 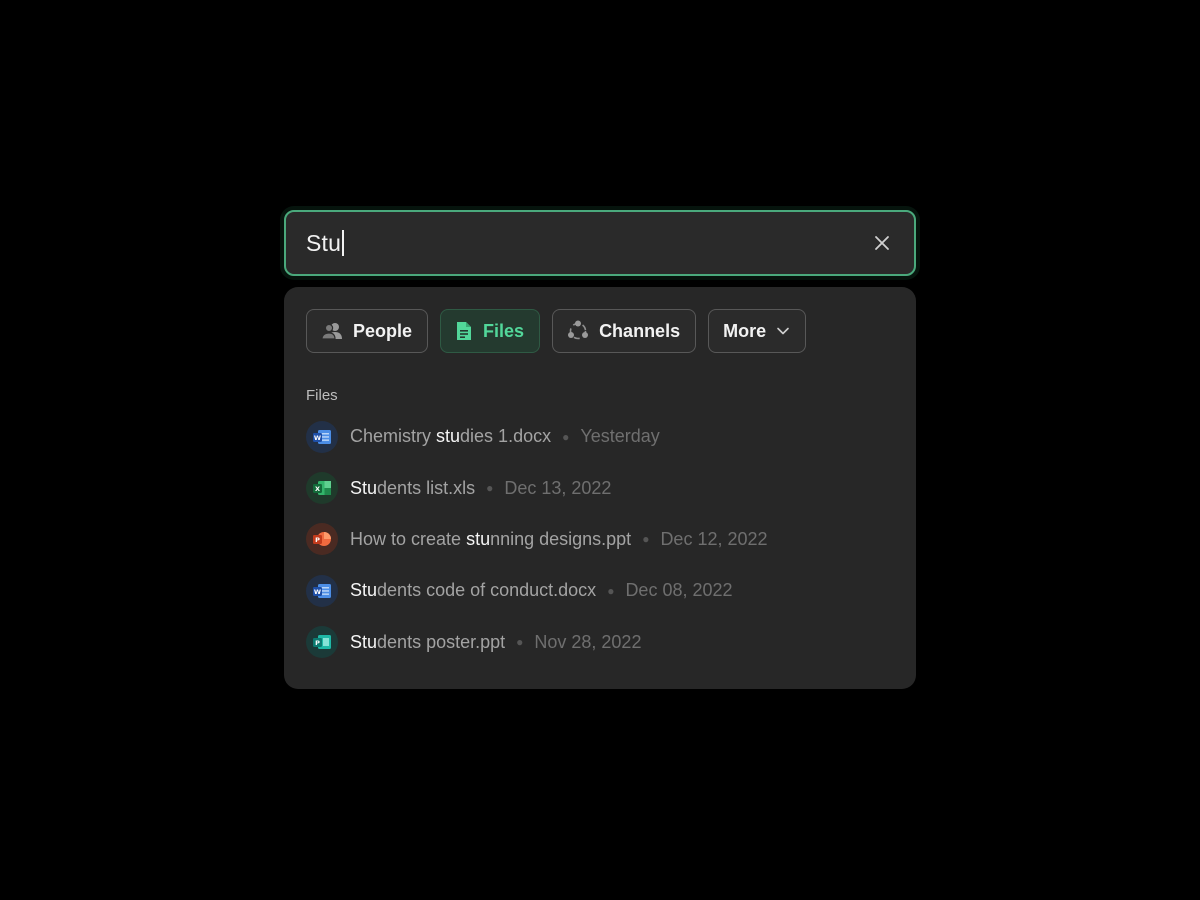 What do you see at coordinates (322, 539) in the screenshot?
I see `powerpoint-icon: P` at bounding box center [322, 539].